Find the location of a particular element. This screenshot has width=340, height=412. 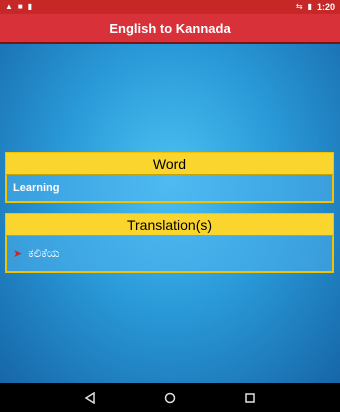

status-right: ⇆ ▮ 1:20 is located at coordinates (315, 7).